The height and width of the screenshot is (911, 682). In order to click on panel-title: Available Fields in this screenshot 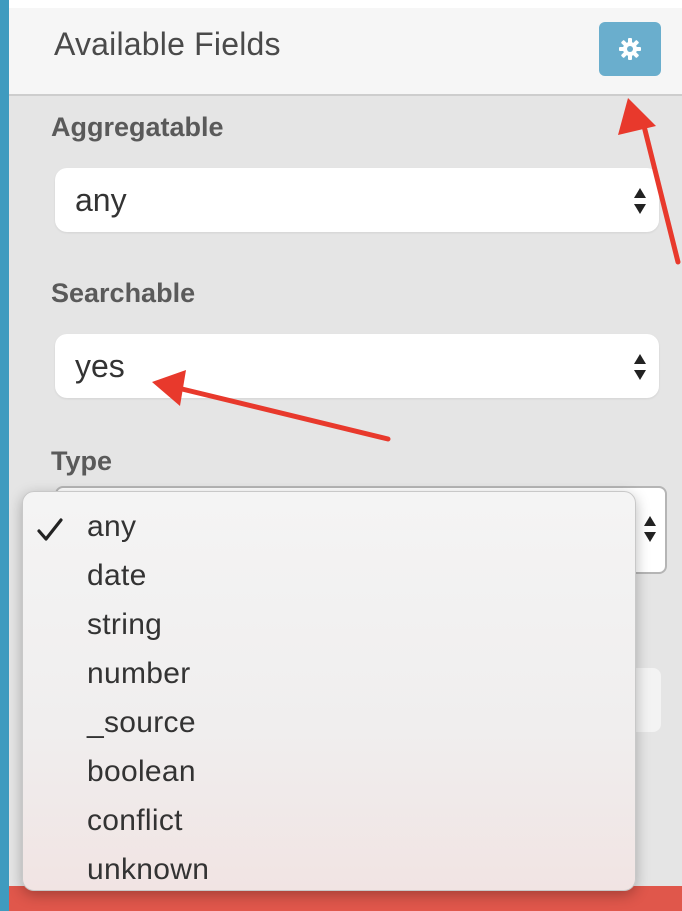, I will do `click(167, 44)`.